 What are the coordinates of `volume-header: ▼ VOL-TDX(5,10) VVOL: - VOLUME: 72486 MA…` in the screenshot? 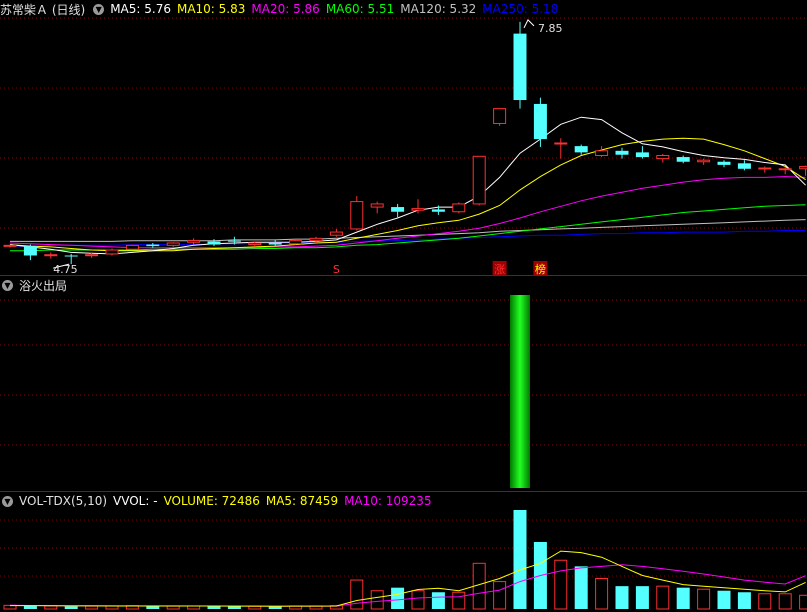 It's located at (219, 501).